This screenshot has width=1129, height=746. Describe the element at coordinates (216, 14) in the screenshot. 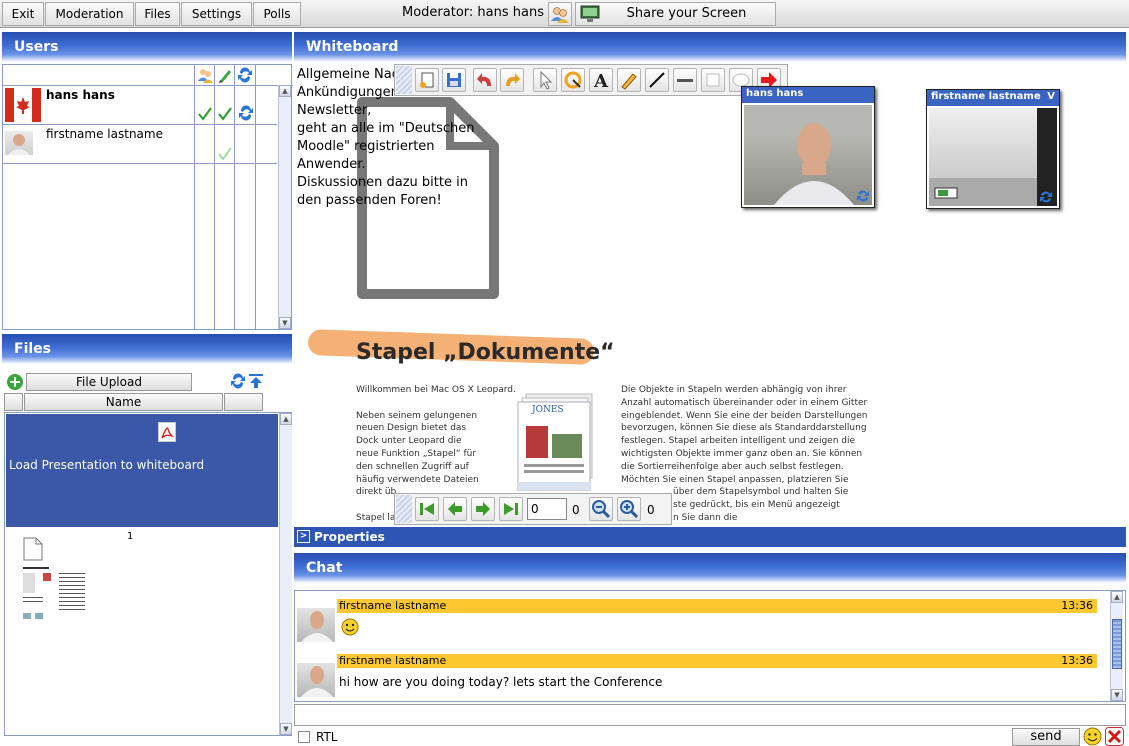

I see `settings-menu: Settings` at that location.